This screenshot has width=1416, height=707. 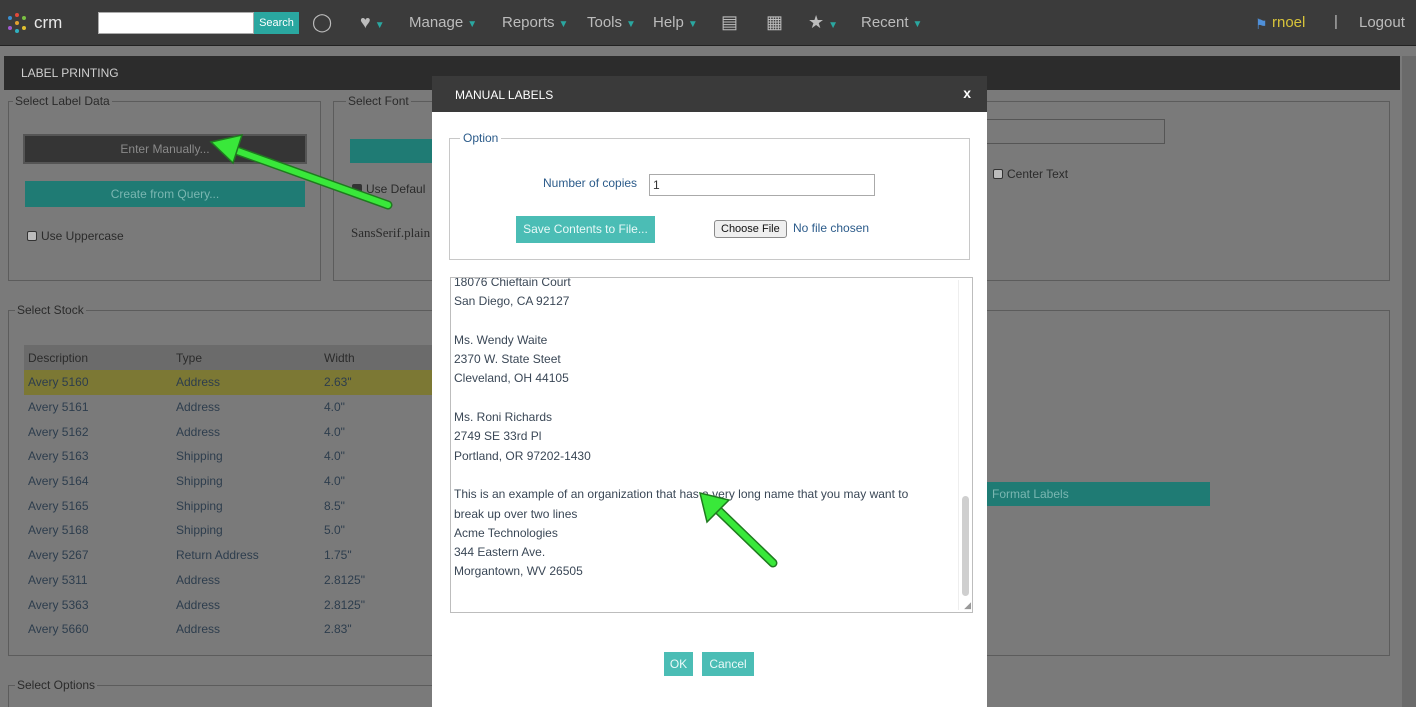 What do you see at coordinates (1261, 24) in the screenshot?
I see `user-icon: ⚑` at bounding box center [1261, 24].